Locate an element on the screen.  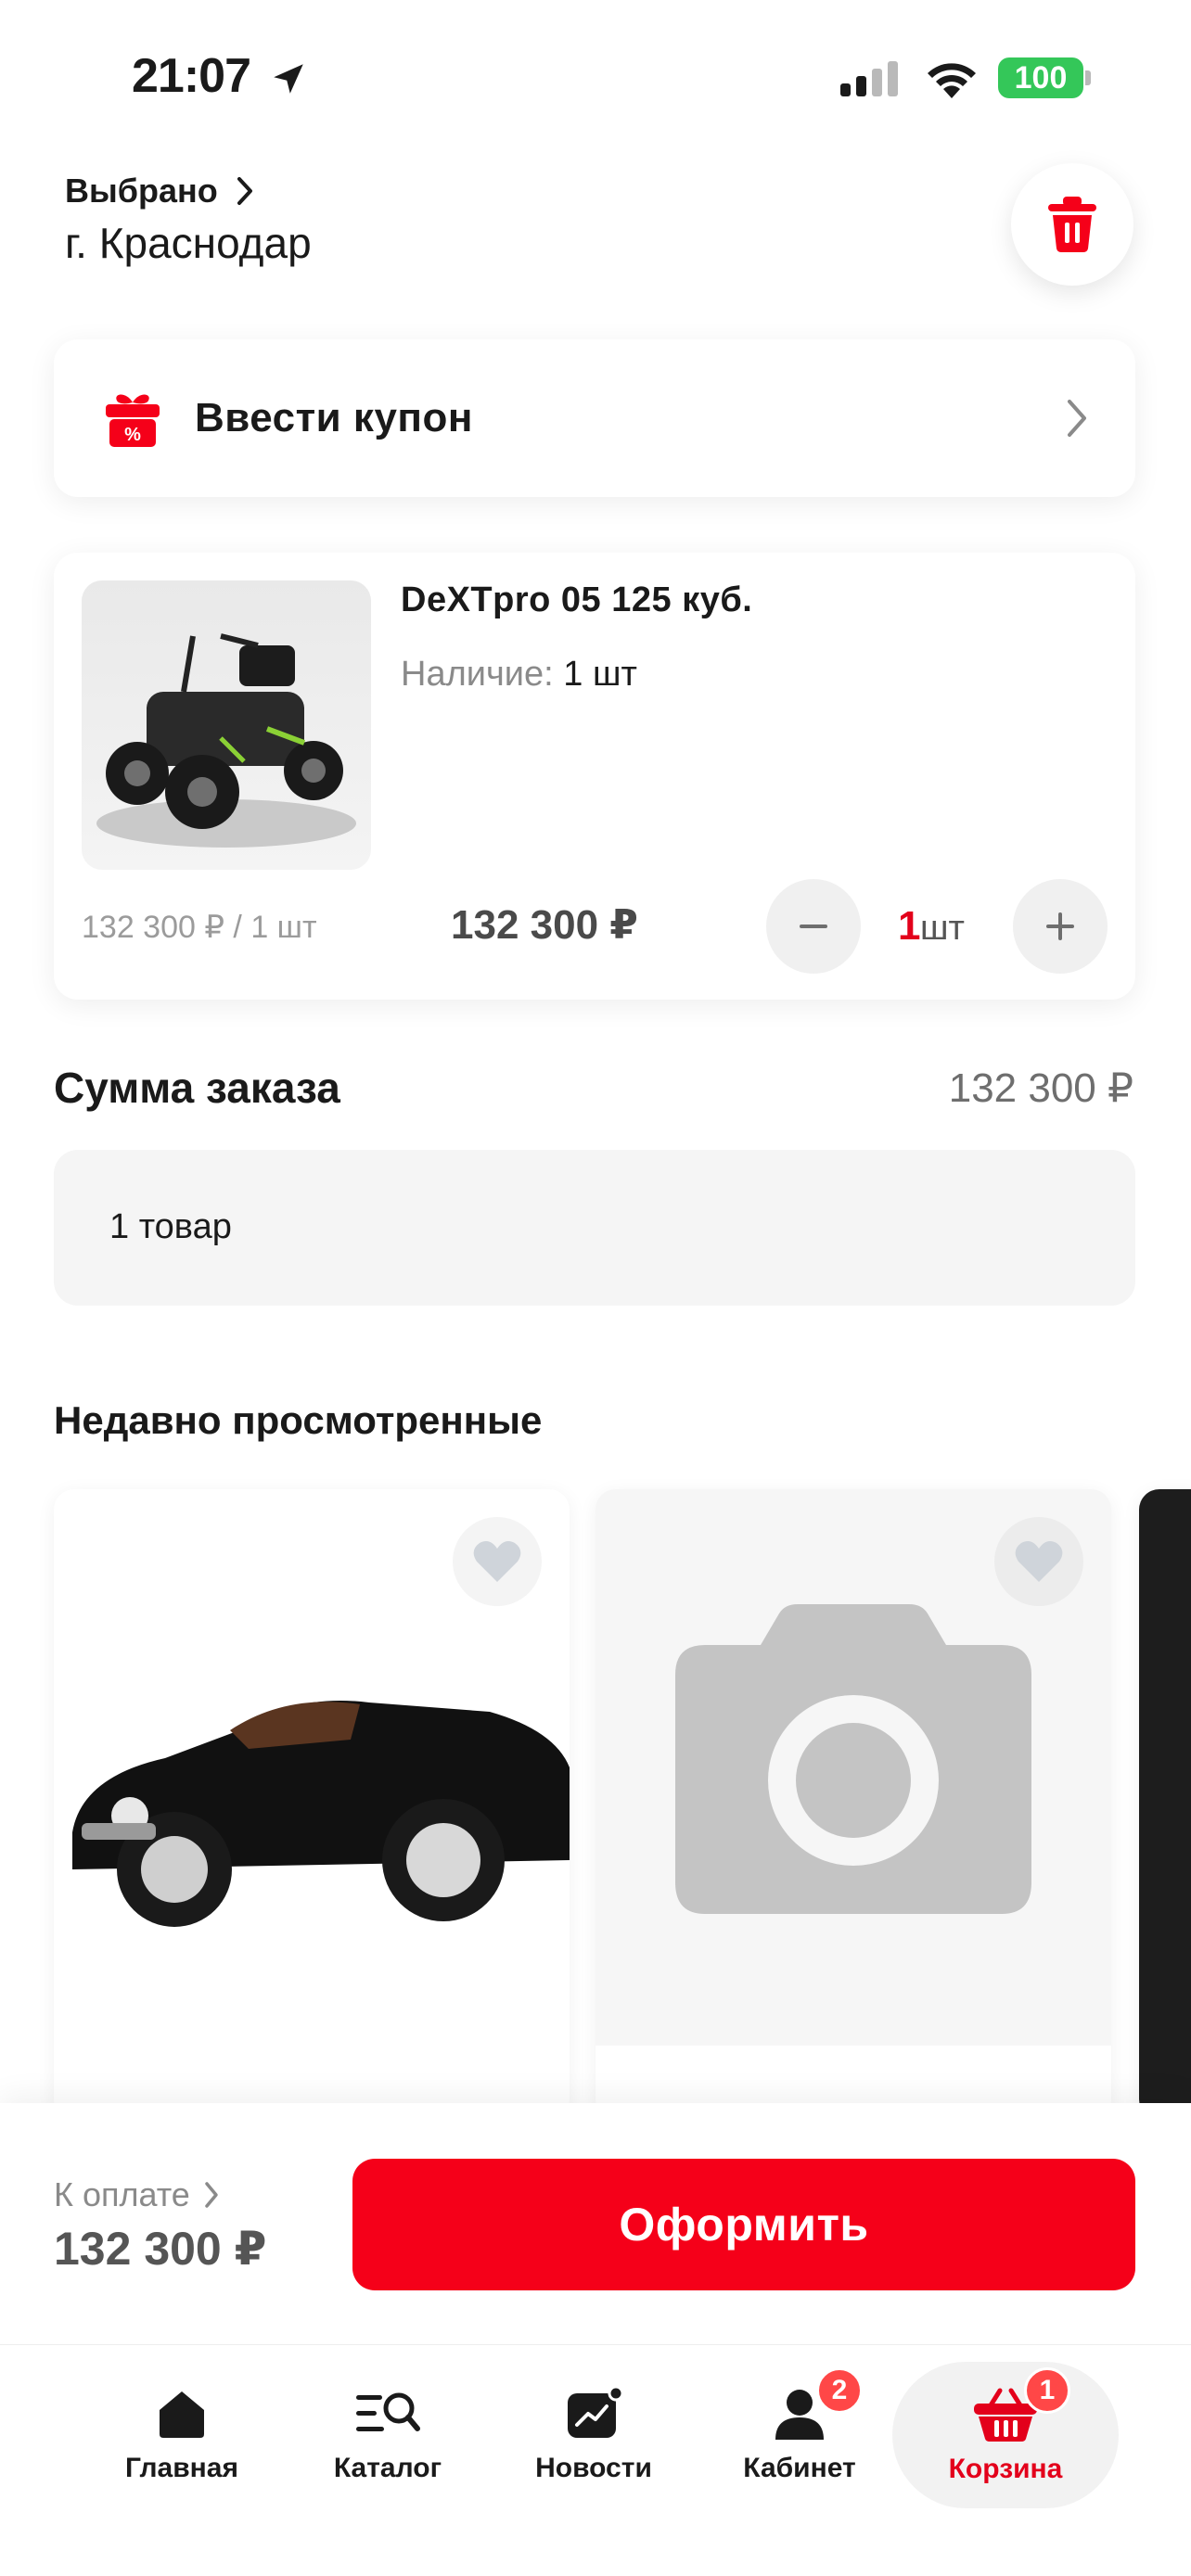
checkout-bar: К оплате 132 300 ₽ Оформить is located at coordinates (595, 2223).